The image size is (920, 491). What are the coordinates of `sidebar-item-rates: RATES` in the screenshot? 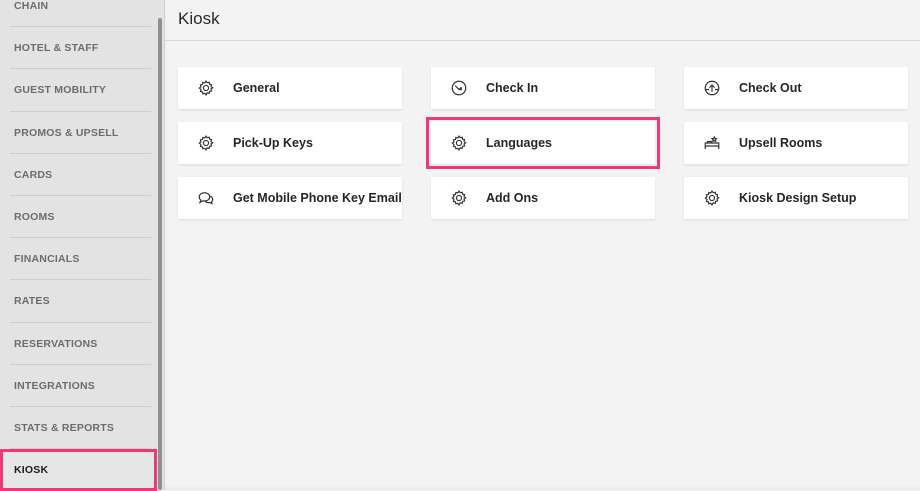 It's located at (78, 301).